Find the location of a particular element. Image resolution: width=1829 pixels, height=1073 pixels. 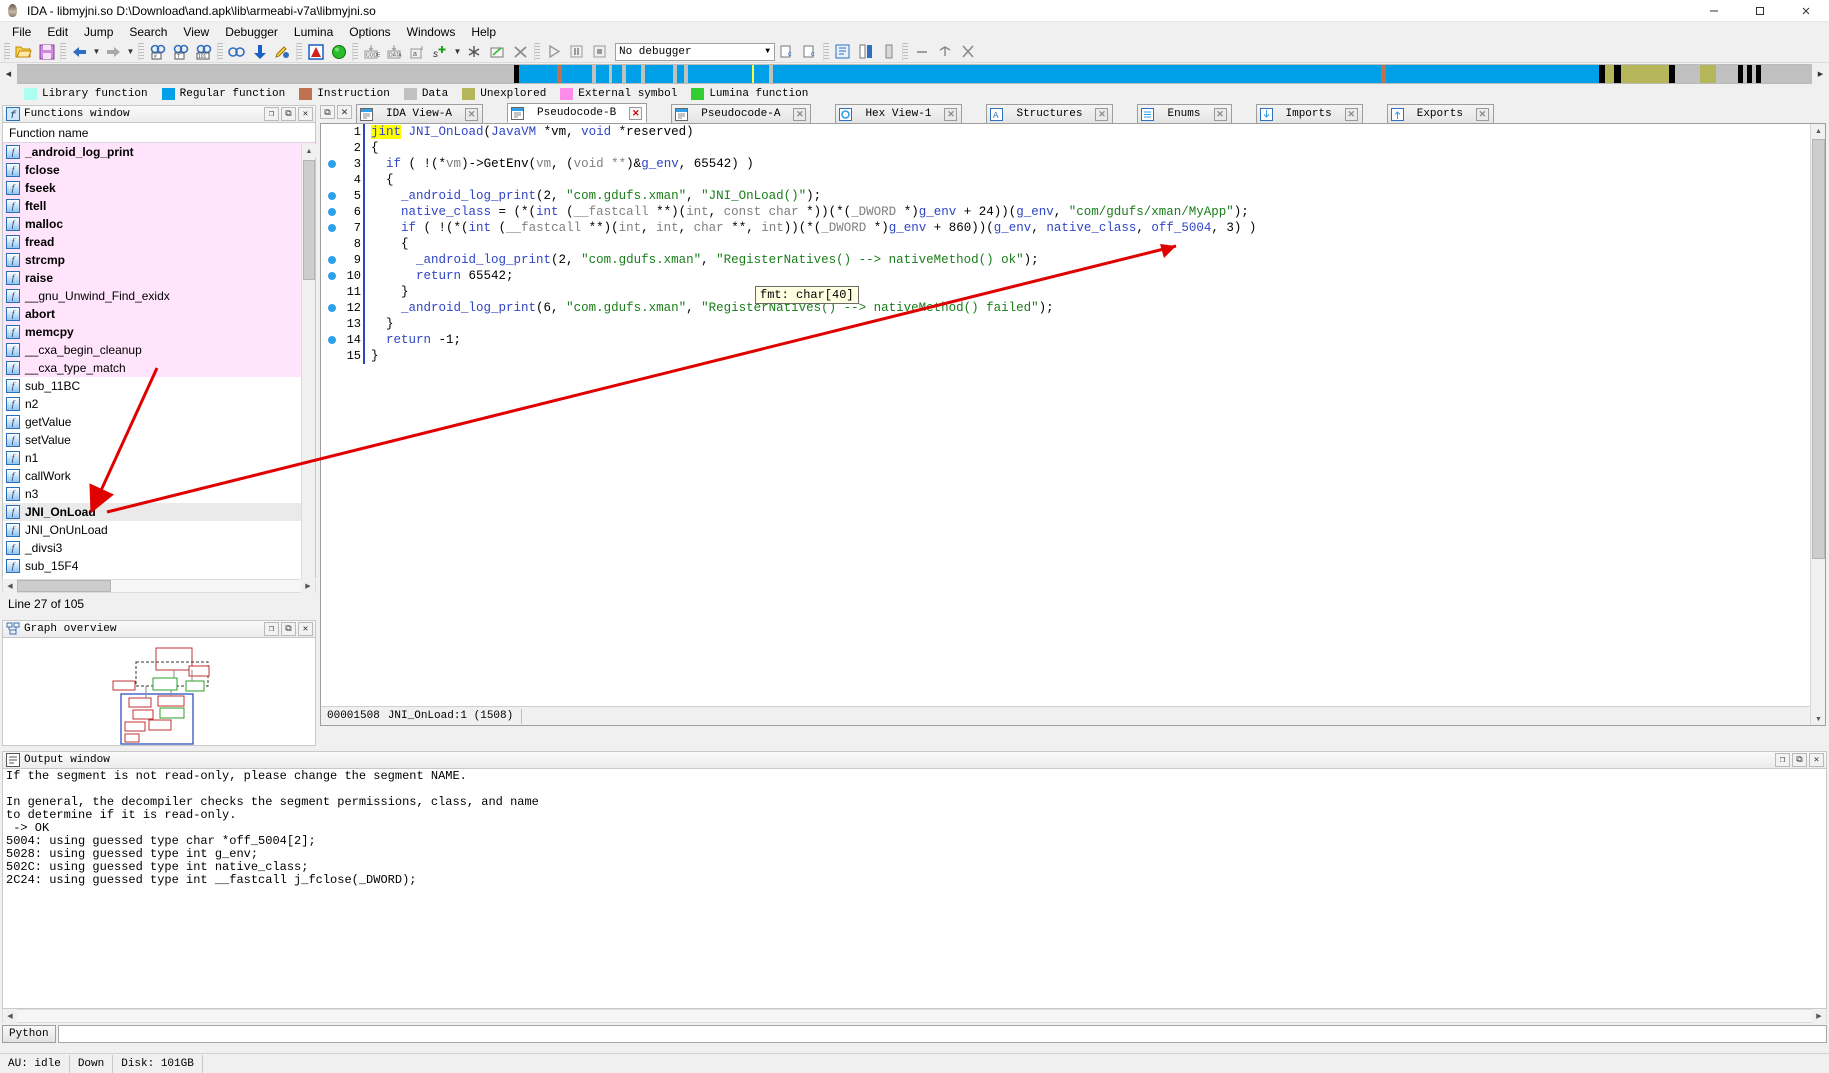

function-list-item: f abort is located at coordinates (159, 314).